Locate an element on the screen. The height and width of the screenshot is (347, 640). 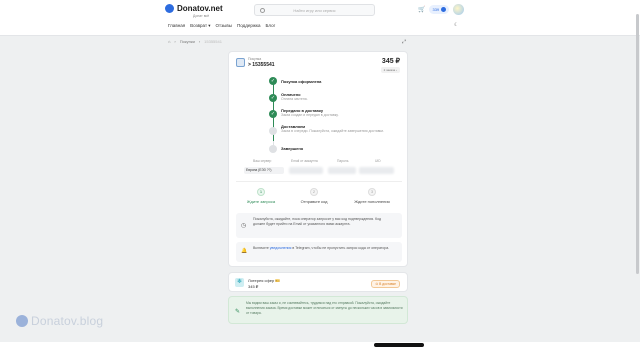
server-label: Ваш сервер is located at coordinates (262, 161).